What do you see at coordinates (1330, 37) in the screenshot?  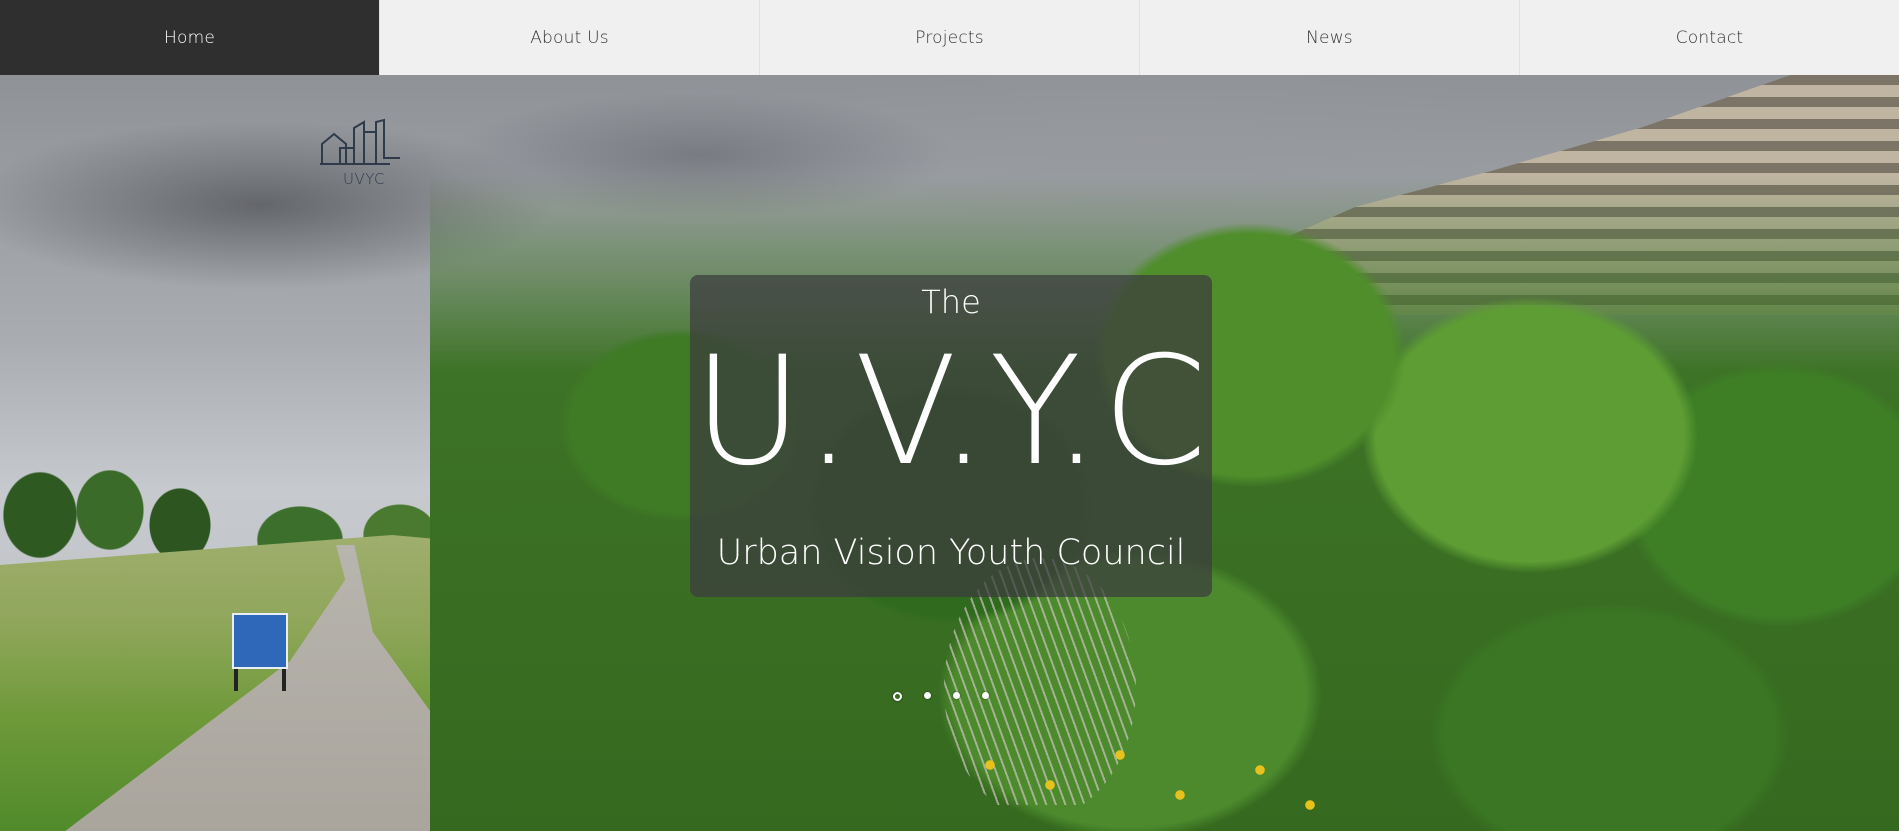 I see `nav-news: News` at bounding box center [1330, 37].